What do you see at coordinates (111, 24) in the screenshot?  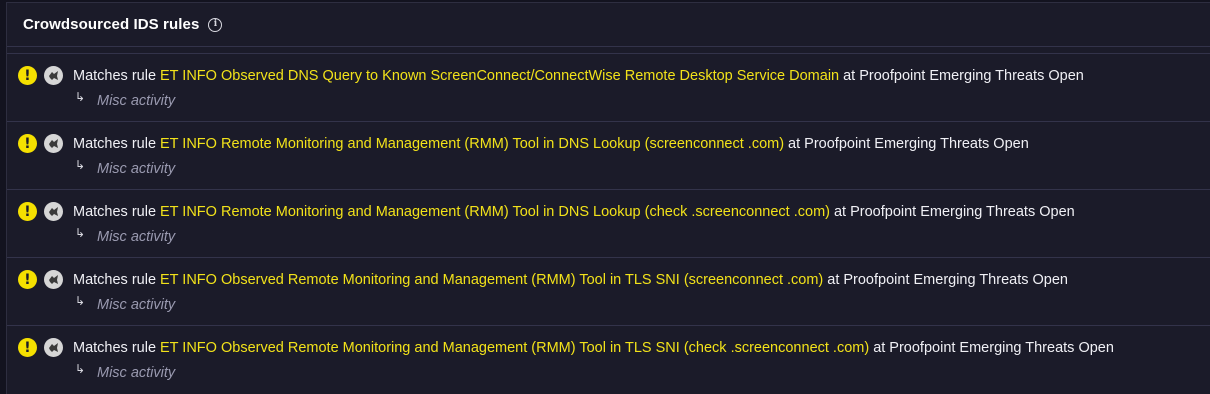 I see `card-title: Crowdsourced IDS rules` at bounding box center [111, 24].